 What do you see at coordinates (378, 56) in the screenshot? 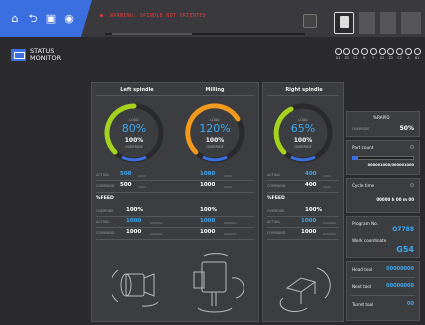
I see `axis-indicators: X1 Z1 C1 B Y X2 Z2 C2 A B1` at bounding box center [378, 56].